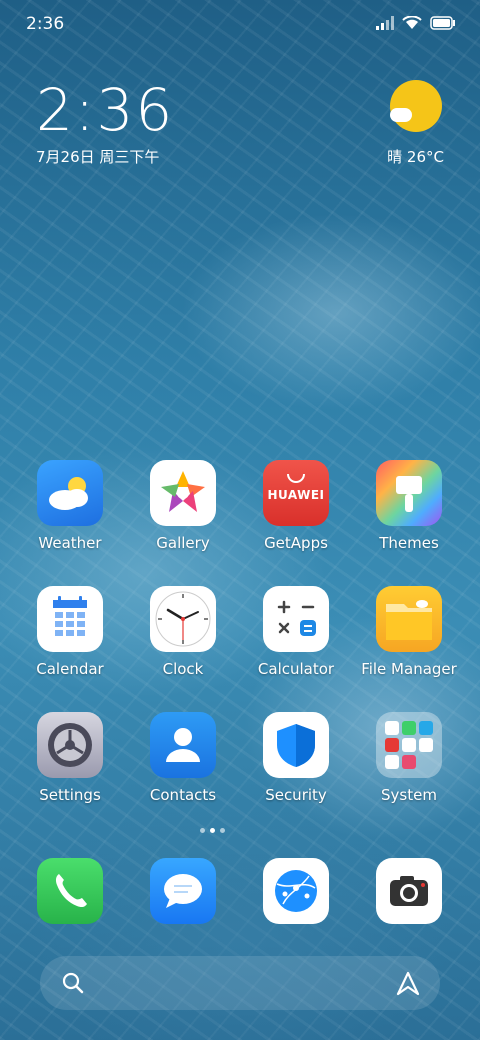  I want to click on weather-app-icon, so click(70, 493).